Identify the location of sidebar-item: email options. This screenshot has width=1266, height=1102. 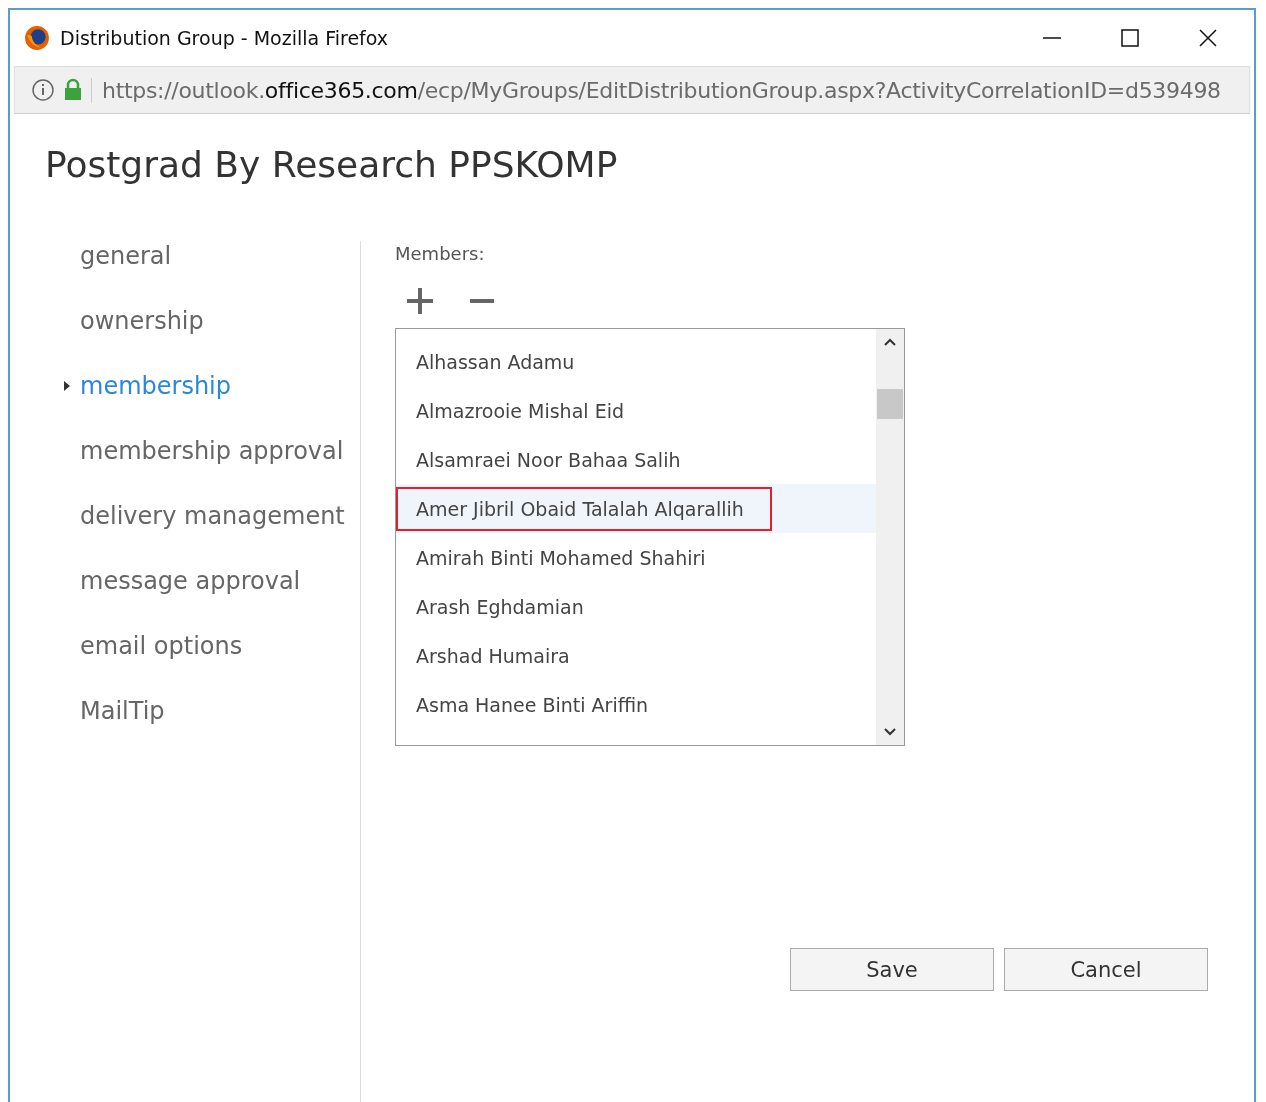
(161, 646).